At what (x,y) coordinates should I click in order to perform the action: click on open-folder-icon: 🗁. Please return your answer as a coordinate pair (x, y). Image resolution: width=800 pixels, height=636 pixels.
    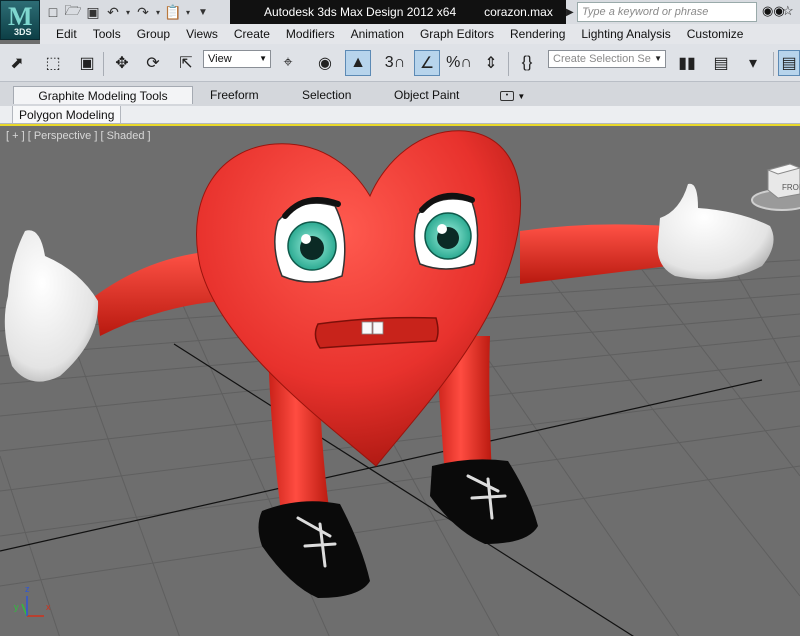
    Looking at the image, I should click on (73, 11).